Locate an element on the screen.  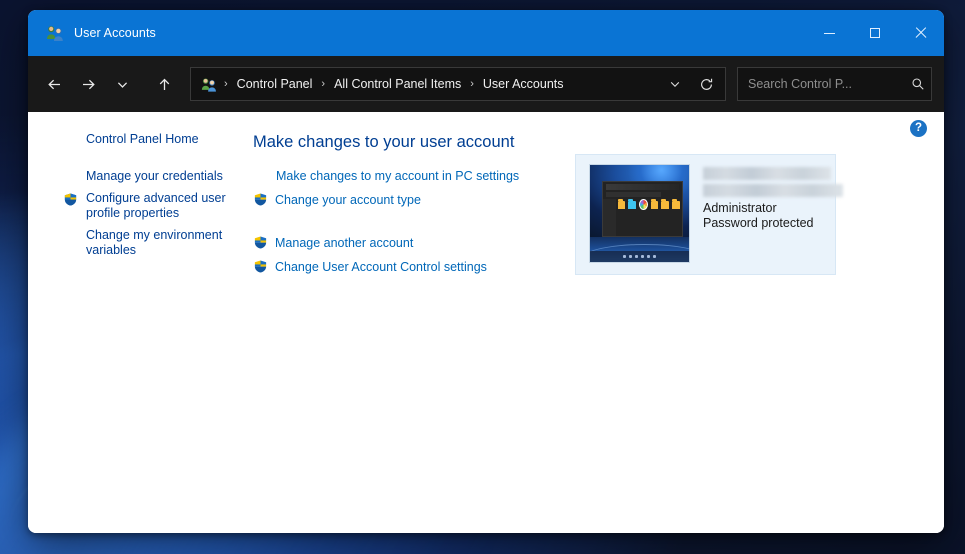
forward-button is located at coordinates (88, 84).